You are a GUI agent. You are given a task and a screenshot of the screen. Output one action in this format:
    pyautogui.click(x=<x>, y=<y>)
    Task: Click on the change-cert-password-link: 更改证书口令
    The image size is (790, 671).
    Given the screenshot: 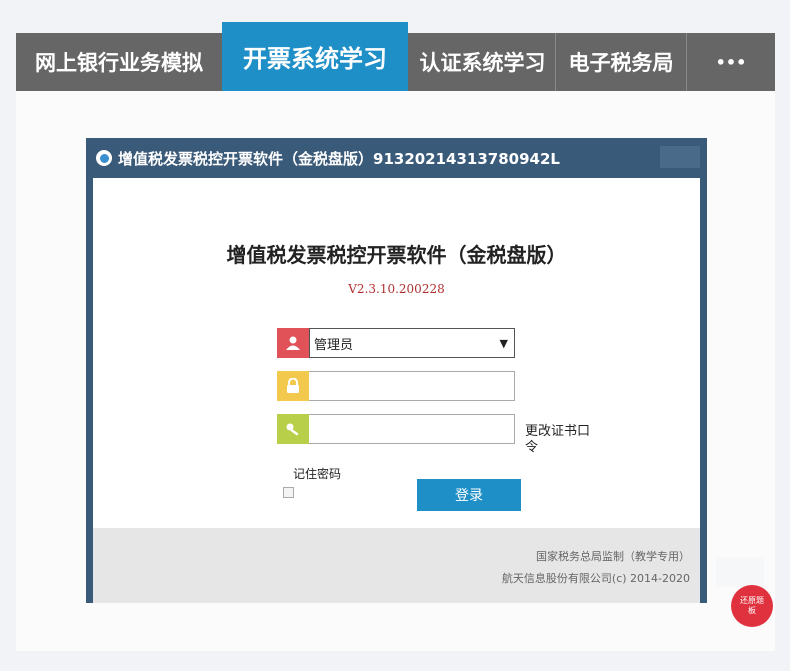 What is the action you would take?
    pyautogui.click(x=563, y=440)
    